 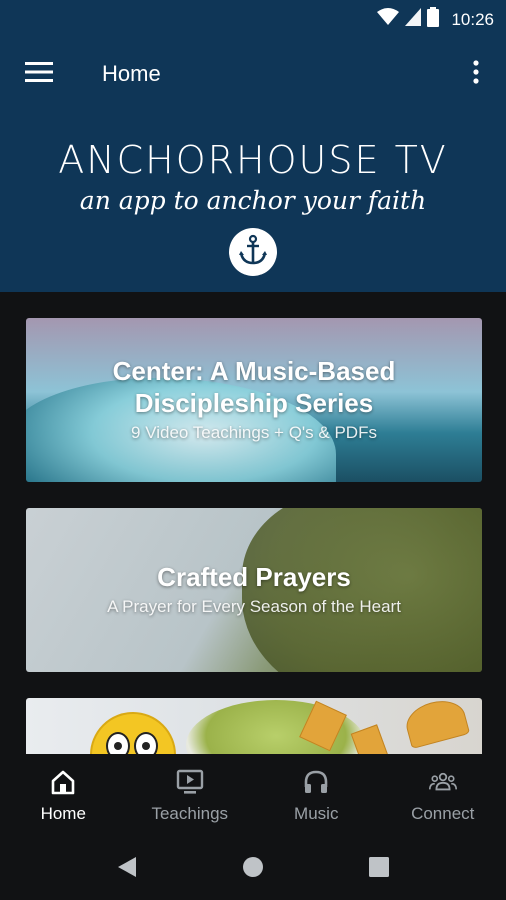 I want to click on back-icon, so click(x=127, y=869).